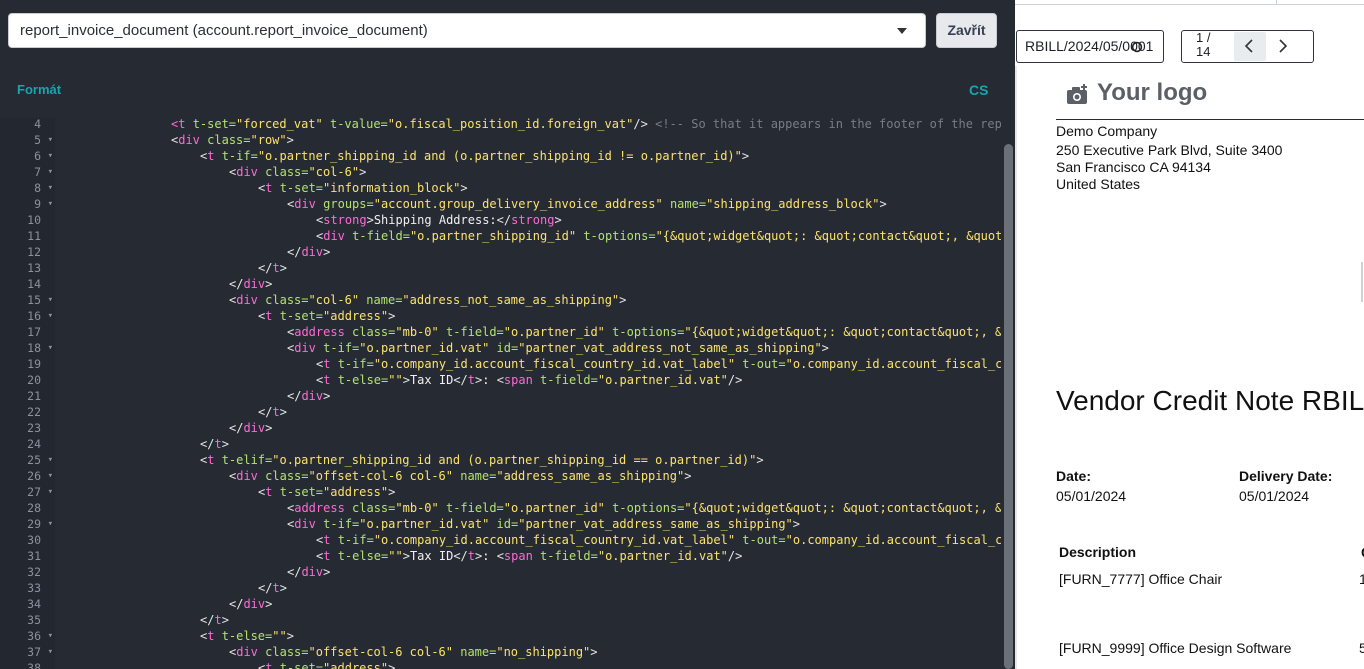 Image resolution: width=1364 pixels, height=669 pixels. Describe the element at coordinates (1090, 46) in the screenshot. I see `record-select: RBILL/2024/05/0001` at that location.